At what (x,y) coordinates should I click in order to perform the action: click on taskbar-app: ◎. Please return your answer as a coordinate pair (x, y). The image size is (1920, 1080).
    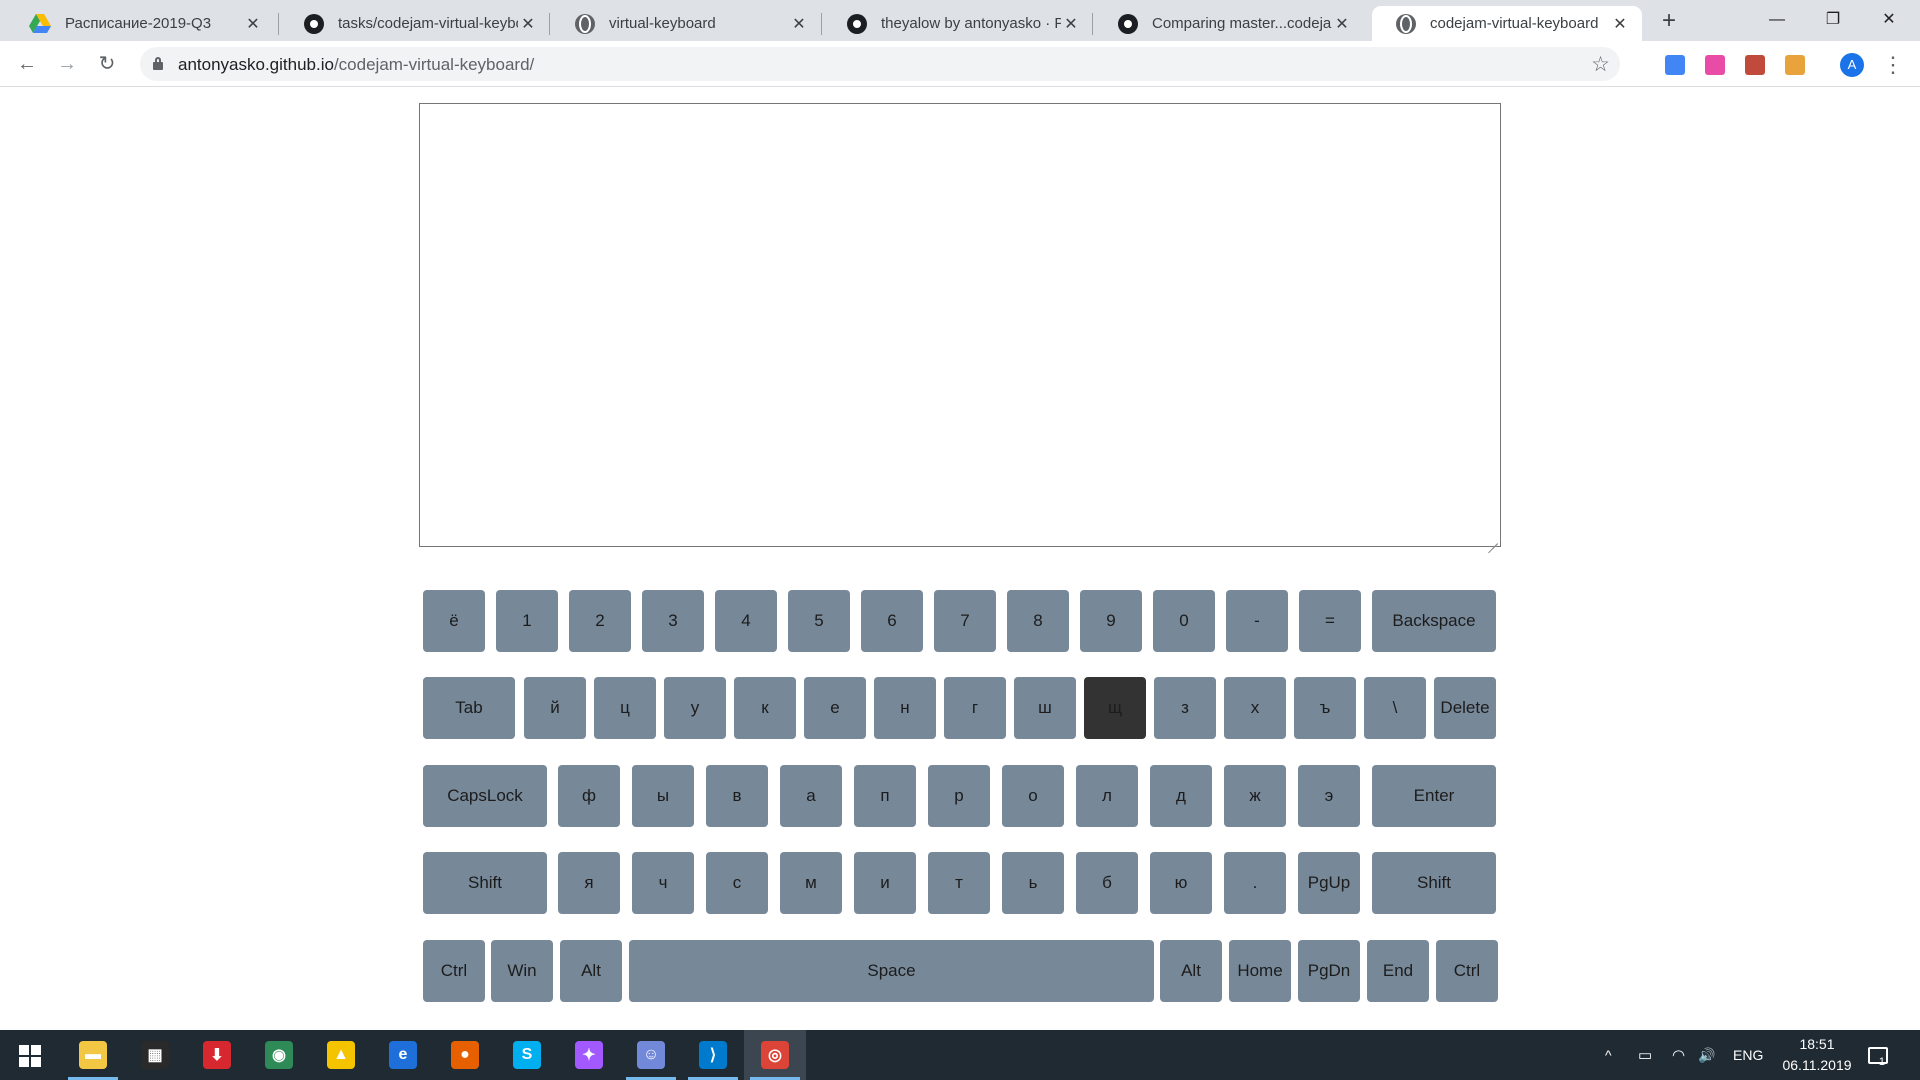
    Looking at the image, I should click on (775, 1055).